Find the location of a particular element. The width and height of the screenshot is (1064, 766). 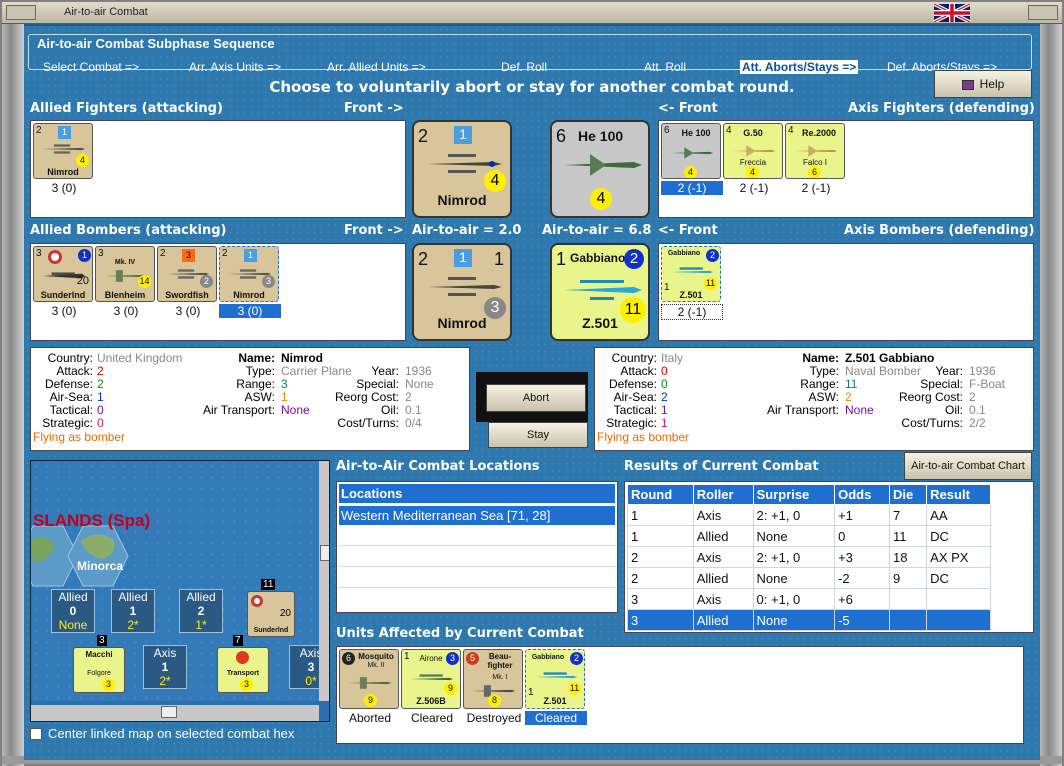

frame-right is located at coordinates (1051, 395).